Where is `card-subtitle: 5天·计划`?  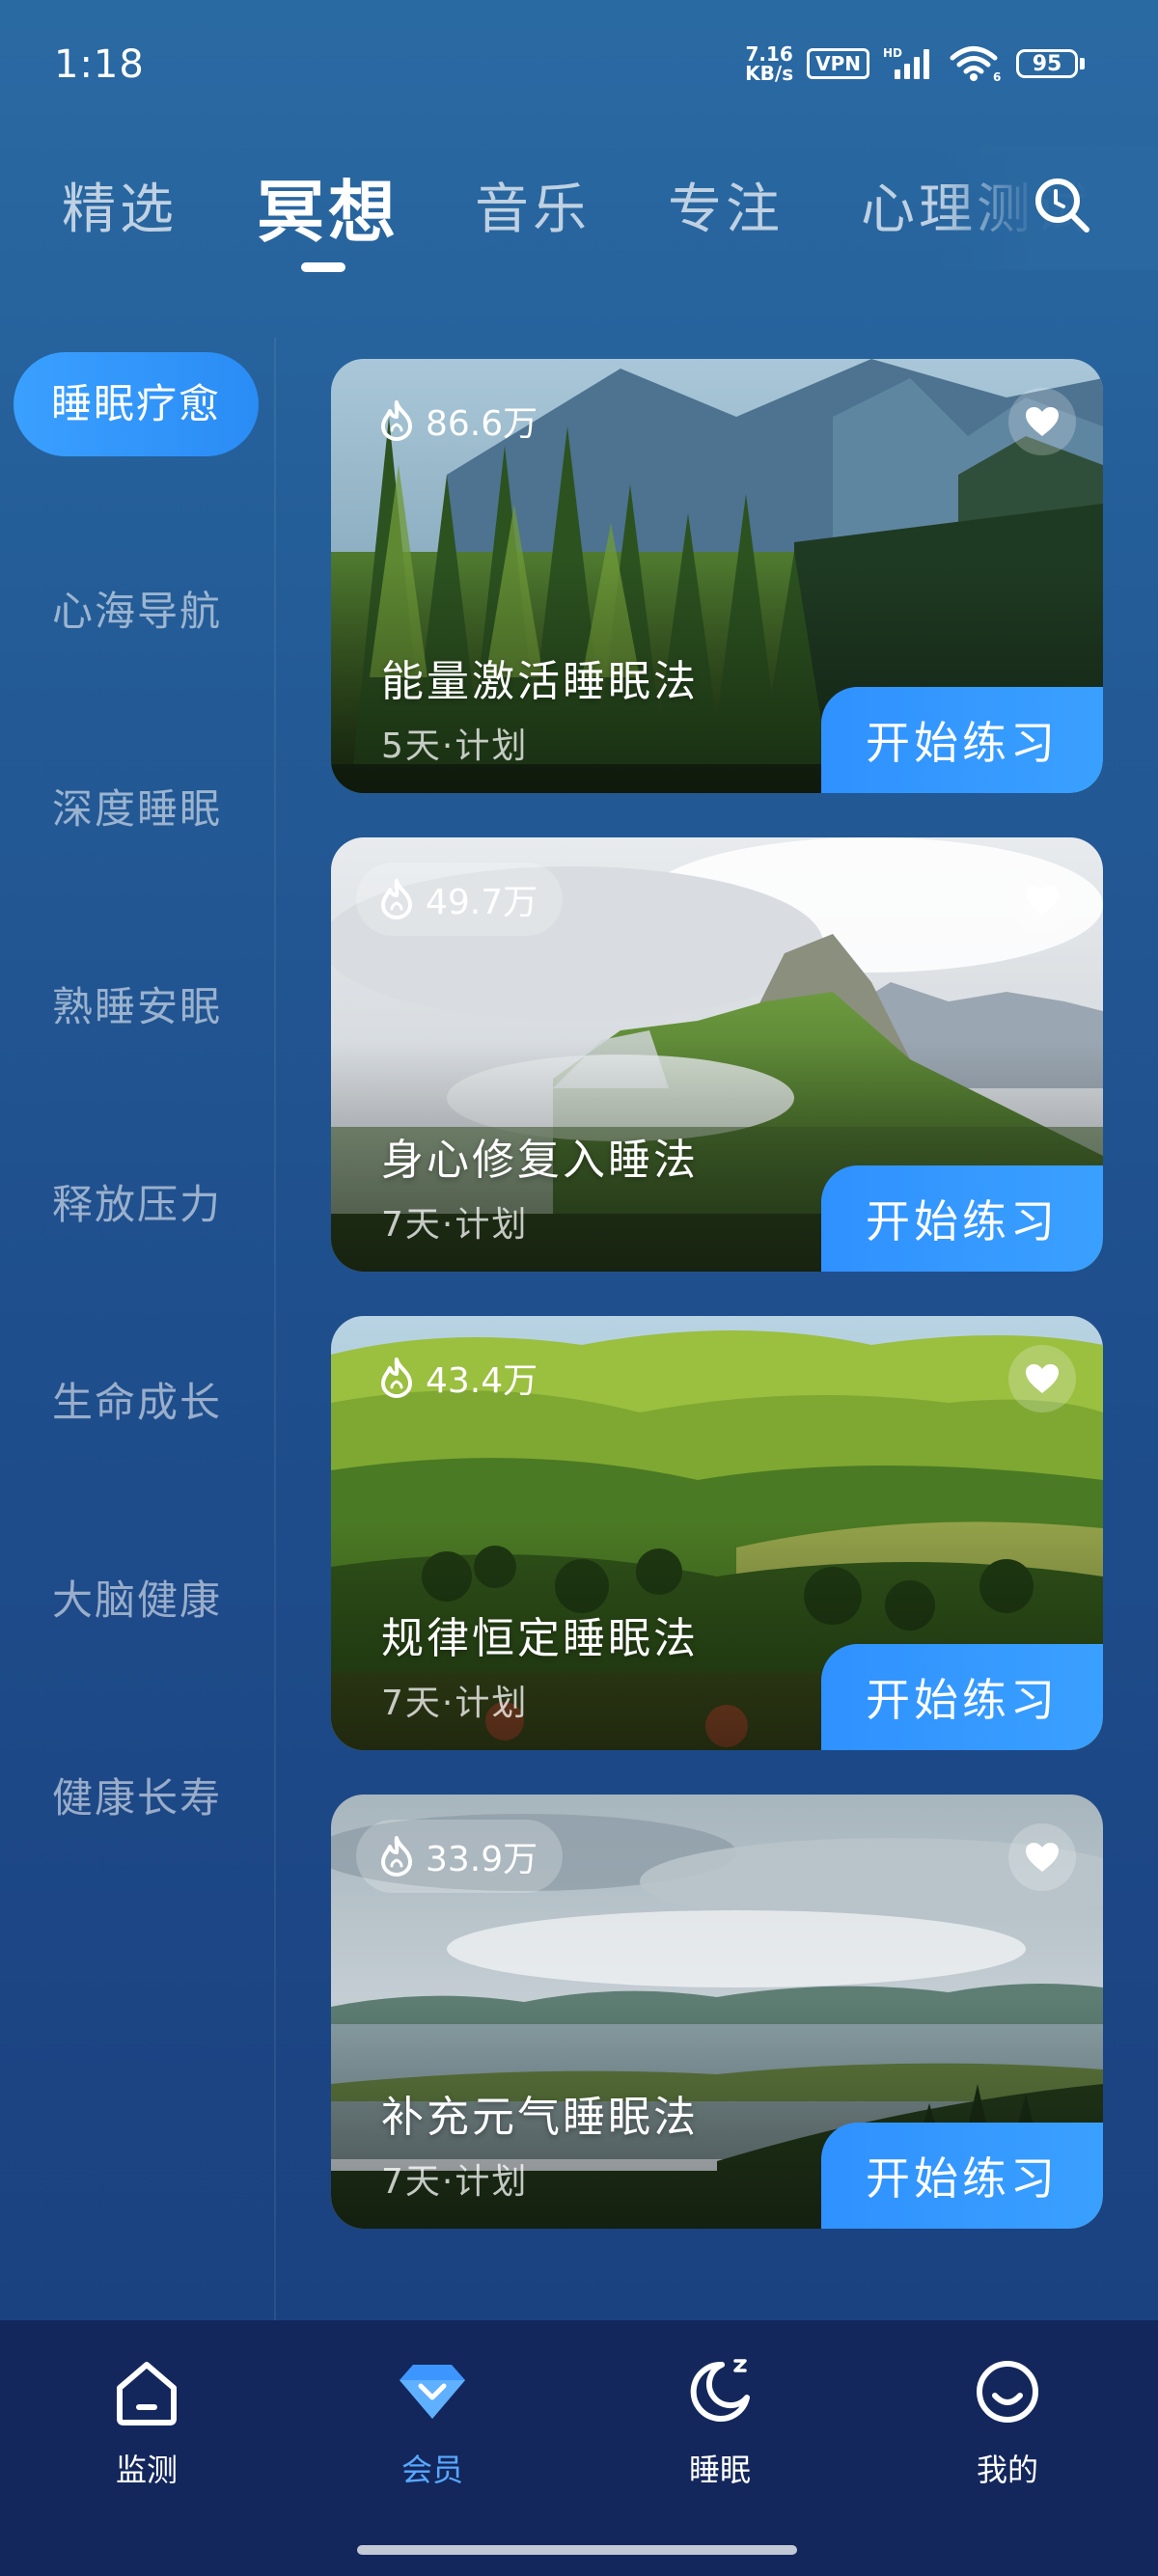 card-subtitle: 5天·计划 is located at coordinates (455, 746).